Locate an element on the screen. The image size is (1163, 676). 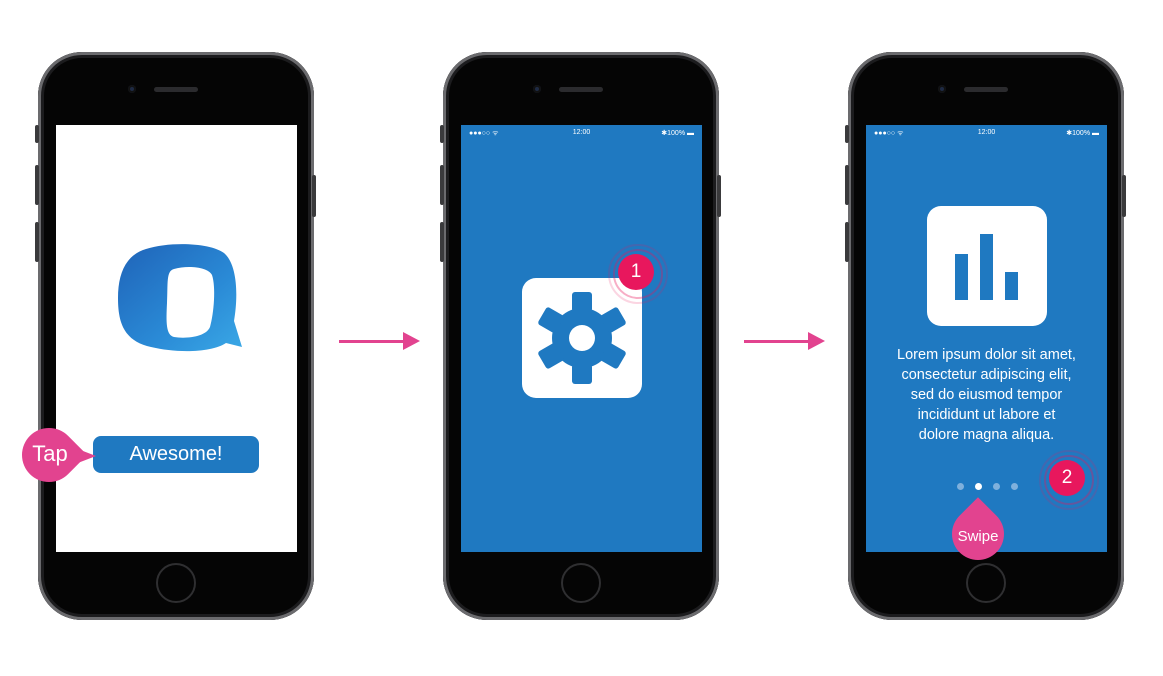
step-badge-2: 2 is located at coordinates (1067, 478).